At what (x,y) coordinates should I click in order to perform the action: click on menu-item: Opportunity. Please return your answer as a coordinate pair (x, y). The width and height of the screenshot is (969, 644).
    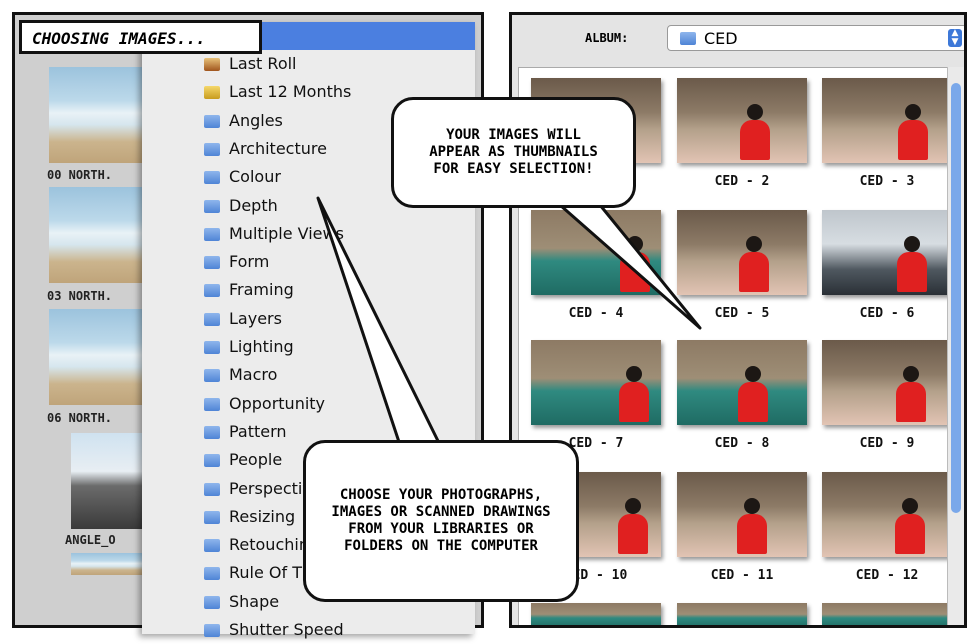
    Looking at the image, I should click on (264, 404).